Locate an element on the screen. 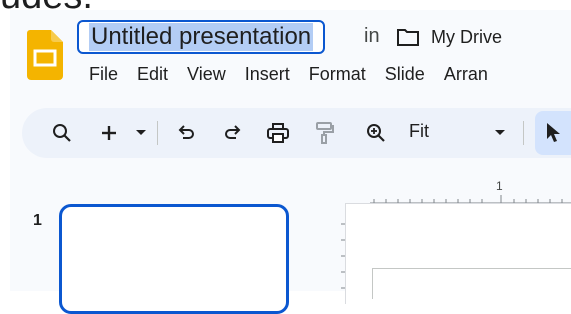 This screenshot has height=314, width=571. zoom-dropdown is located at coordinates (500, 133).